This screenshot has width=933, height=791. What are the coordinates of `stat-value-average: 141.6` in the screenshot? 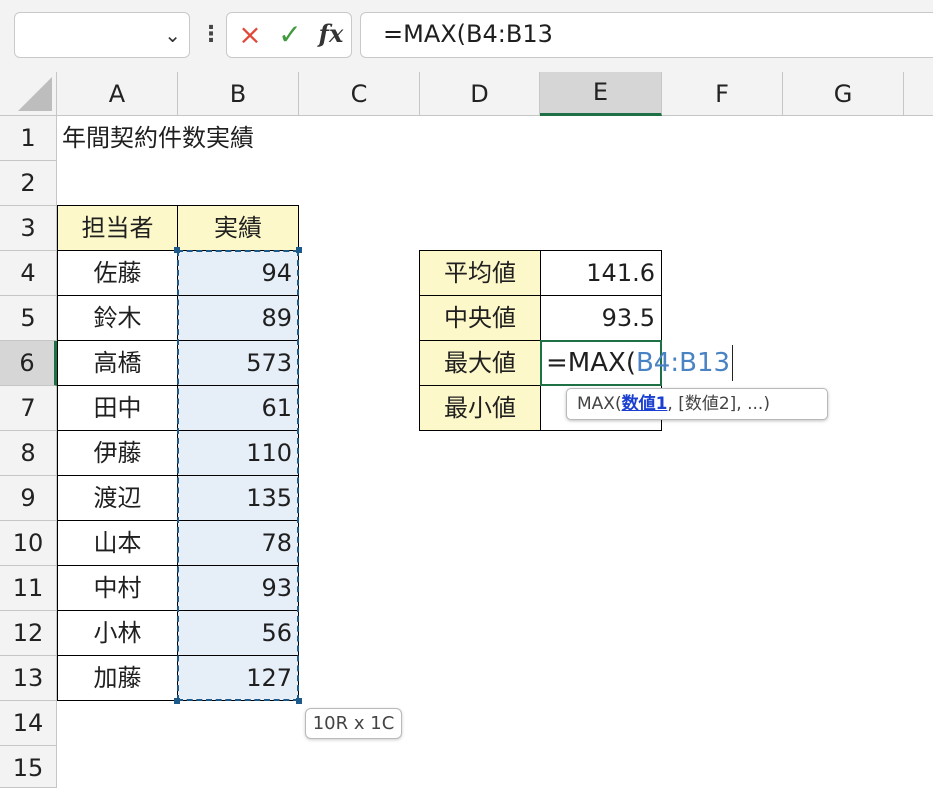 It's located at (601, 273).